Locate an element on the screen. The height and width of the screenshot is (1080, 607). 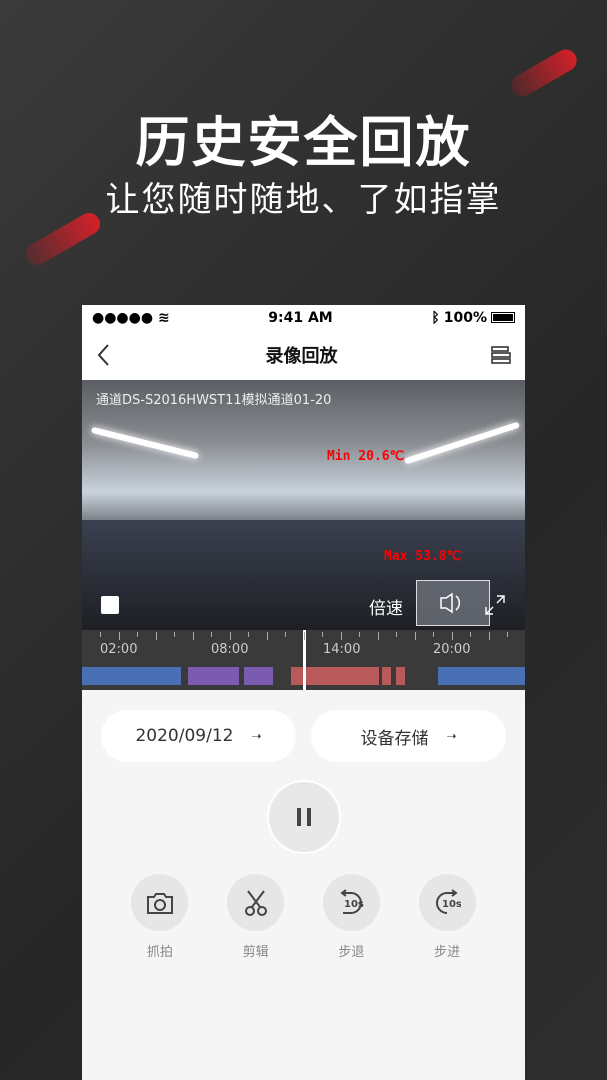
back-icon is located at coordinates (104, 355).